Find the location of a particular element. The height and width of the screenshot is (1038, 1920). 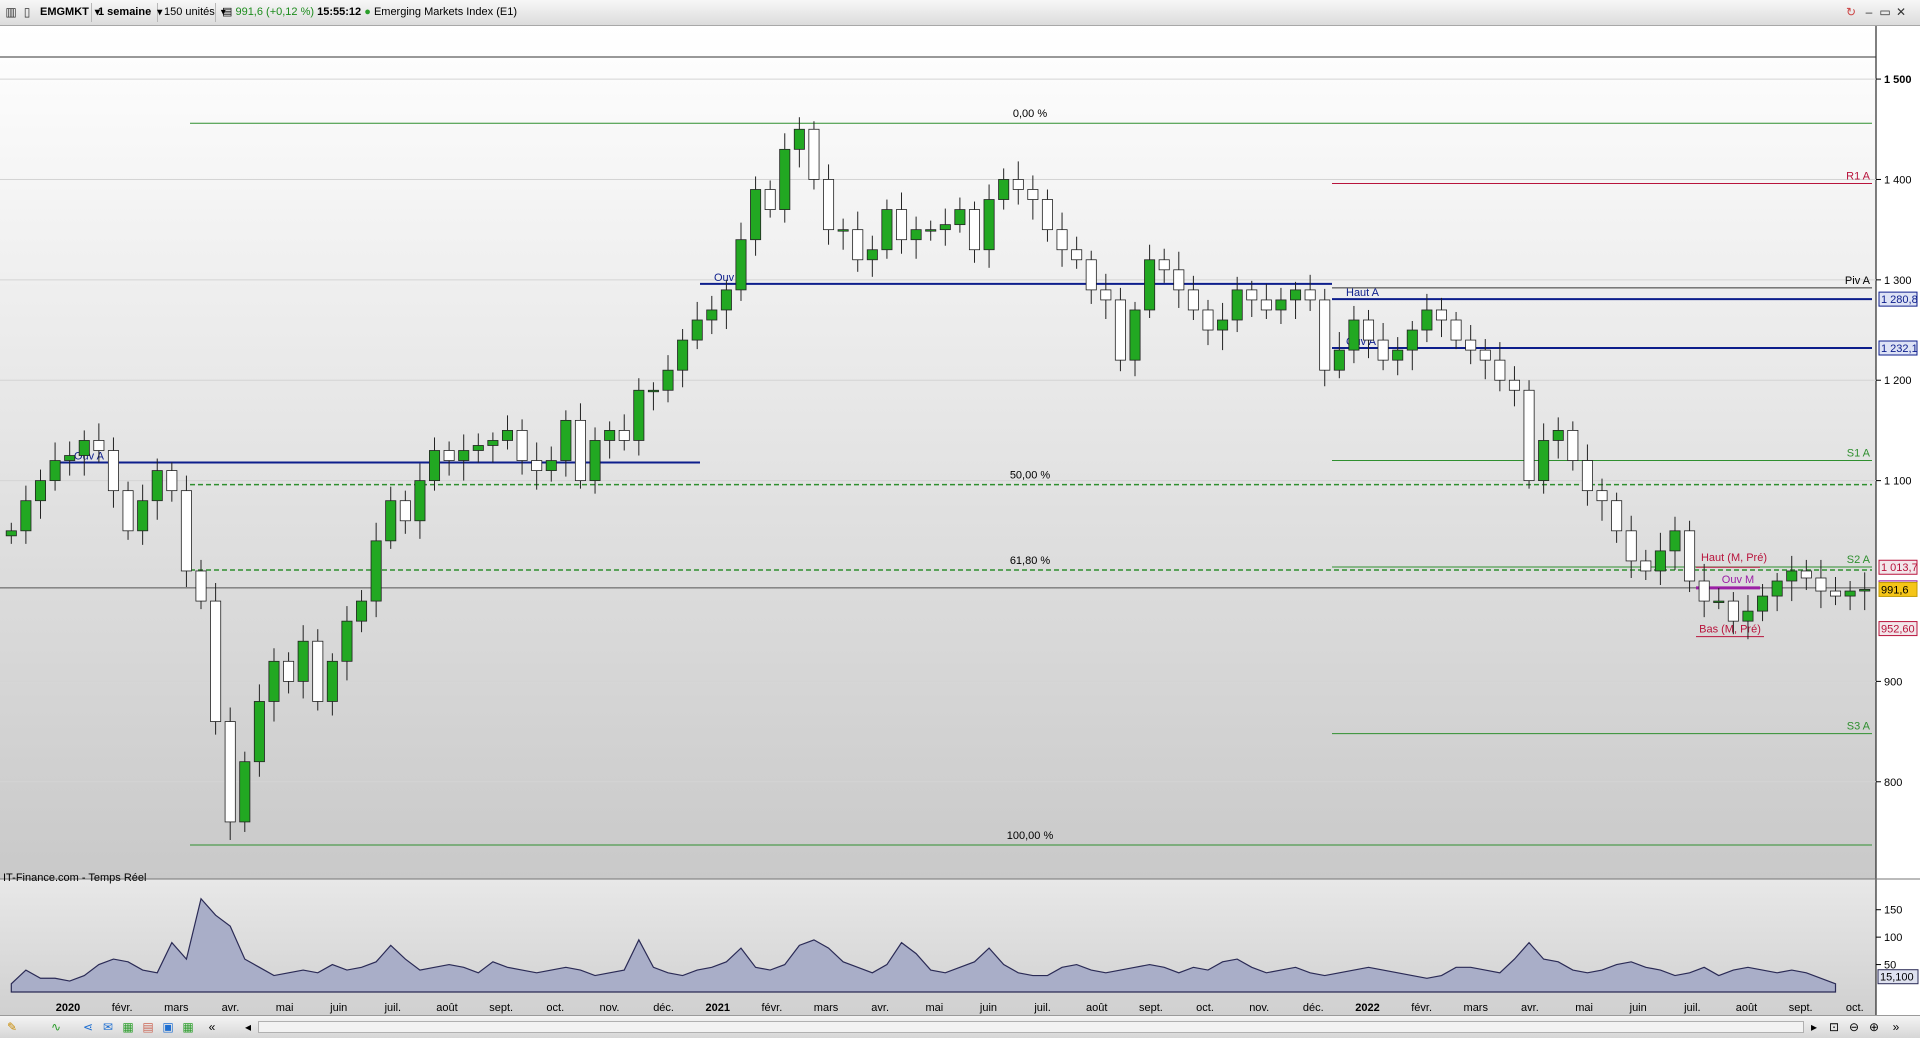

symbol-selector: EMGMKT is located at coordinates (63, 12).